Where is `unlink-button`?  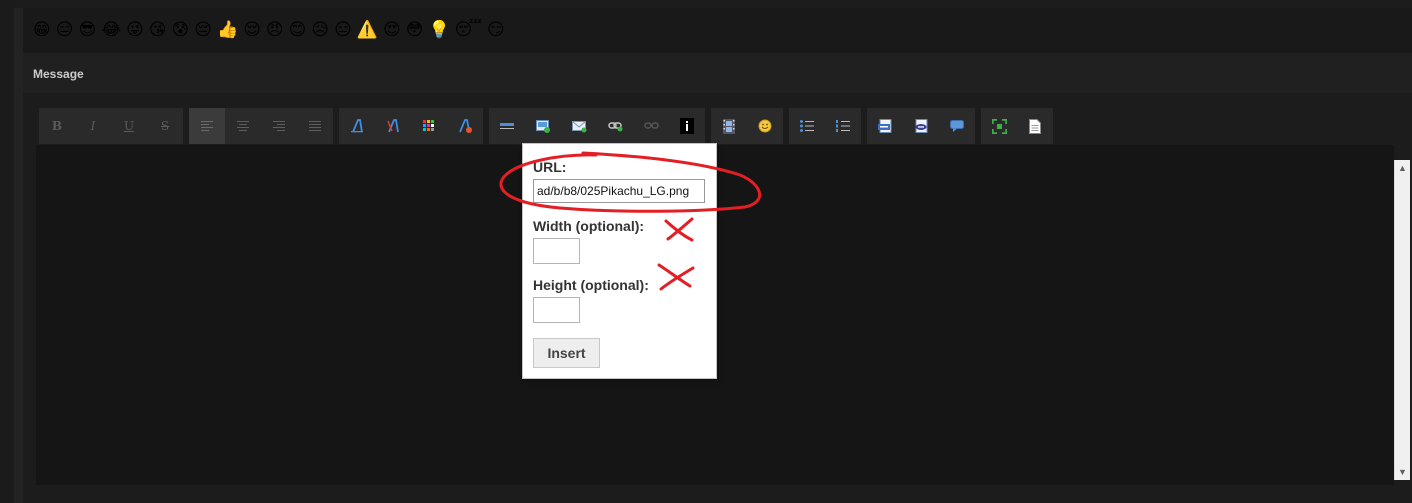
unlink-button is located at coordinates (651, 126).